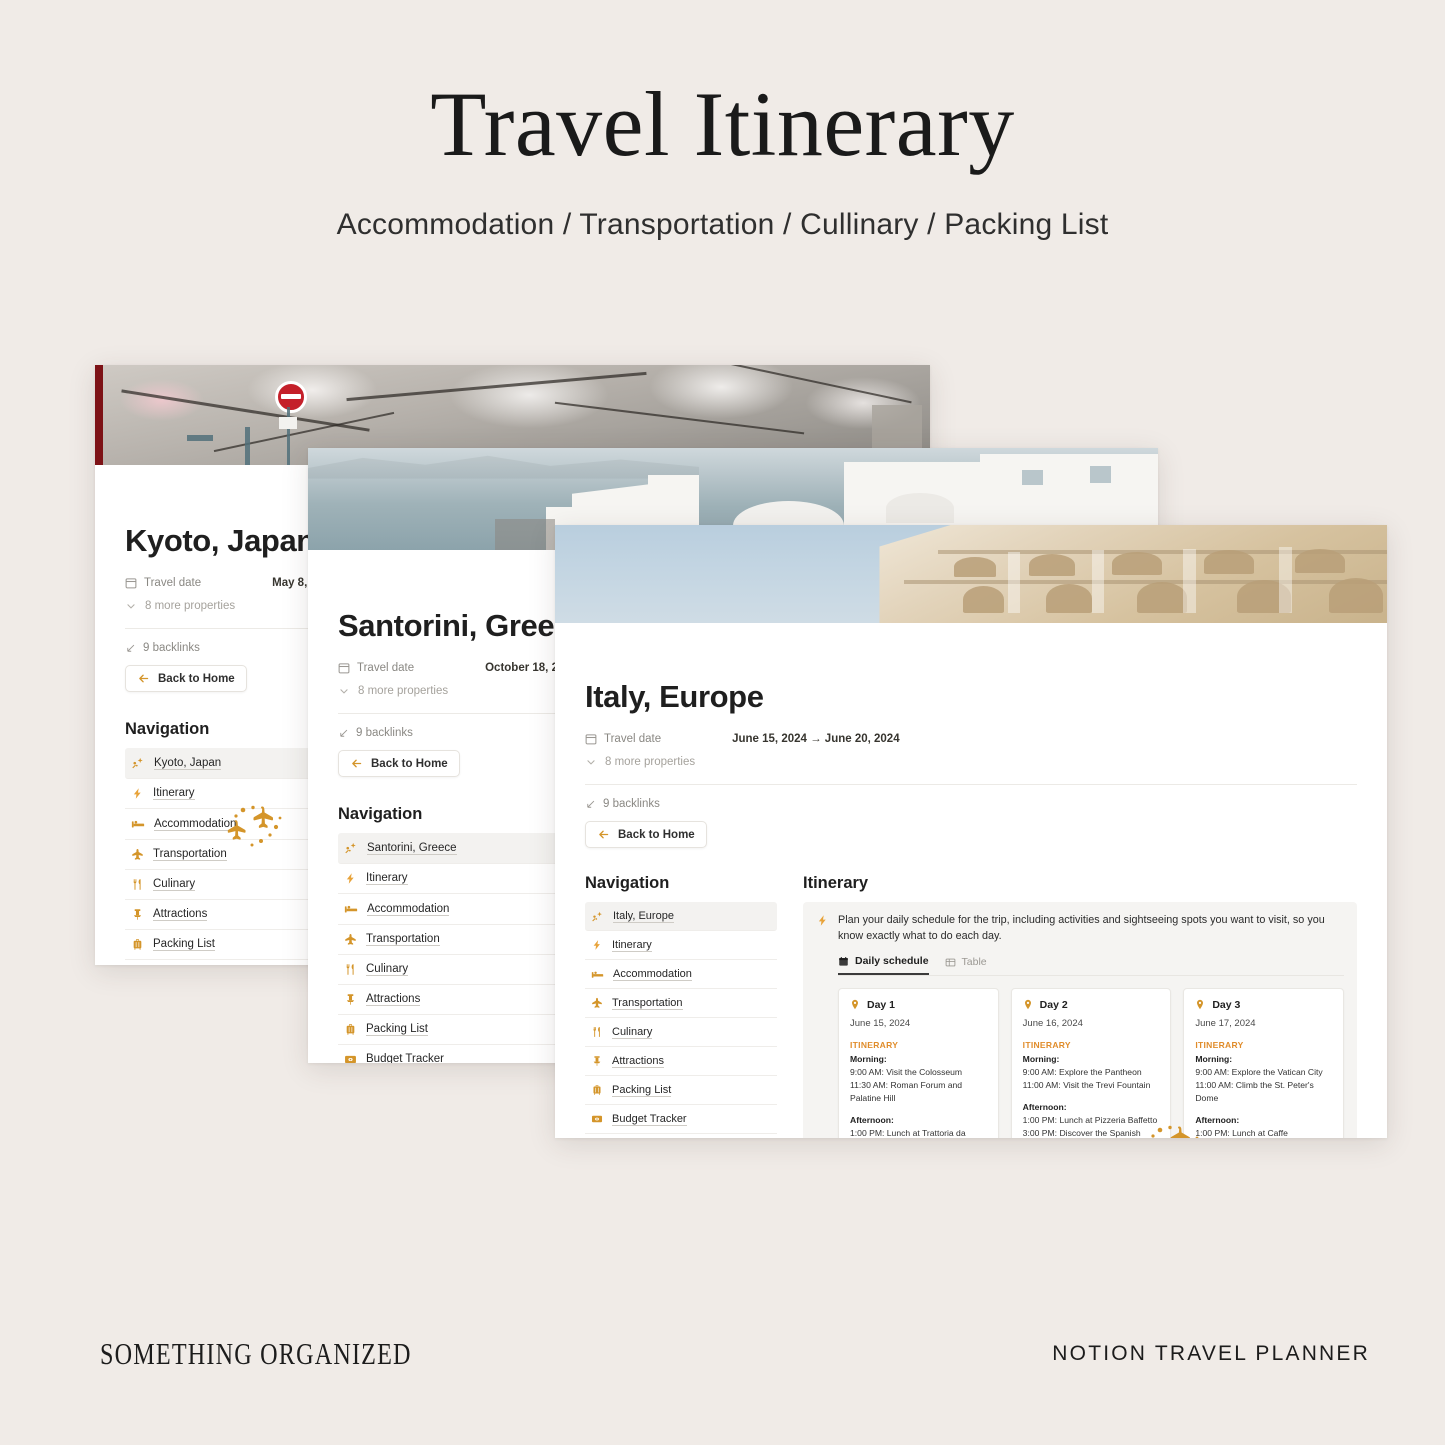 Image resolution: width=1445 pixels, height=1445 pixels. Describe the element at coordinates (393, 999) in the screenshot. I see `sidebar-item-attractions-label: Attractions` at that location.